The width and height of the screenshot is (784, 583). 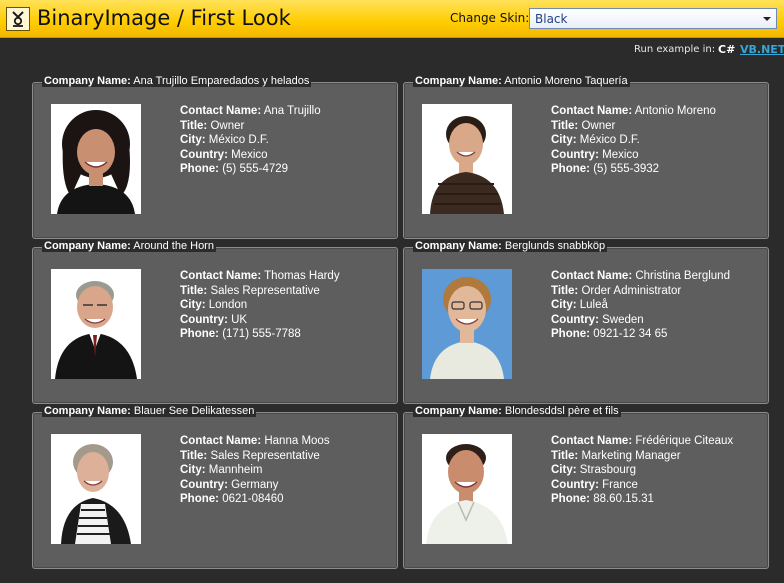 I want to click on company-name-value: Ana Trujillo Emparedados y helados, so click(x=221, y=81).